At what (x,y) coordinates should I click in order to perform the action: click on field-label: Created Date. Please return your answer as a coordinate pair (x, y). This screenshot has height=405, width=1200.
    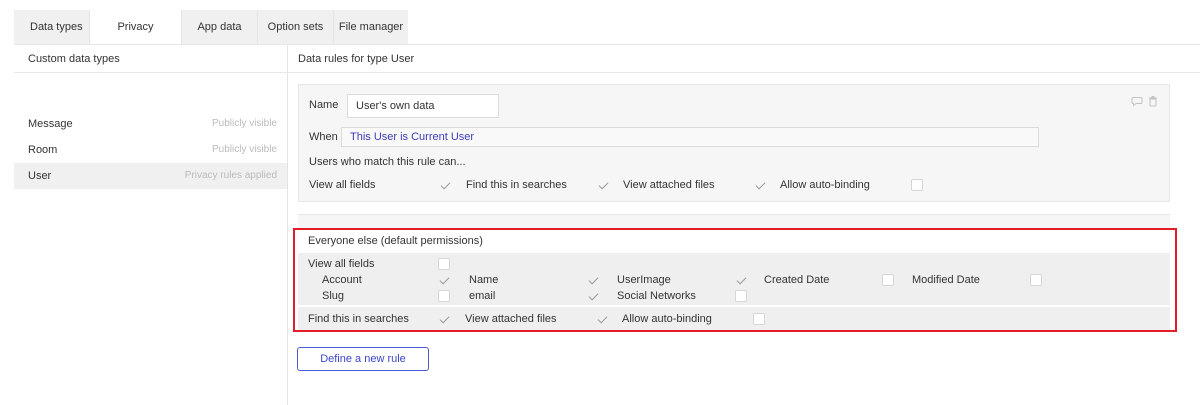
    Looking at the image, I should click on (797, 280).